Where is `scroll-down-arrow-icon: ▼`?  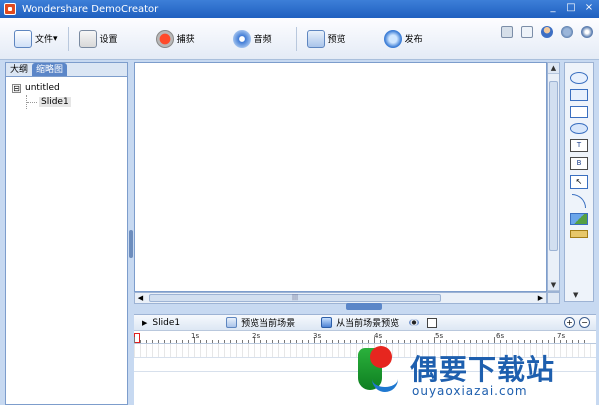
scroll-down-arrow-icon: ▼ is located at coordinates (553, 285).